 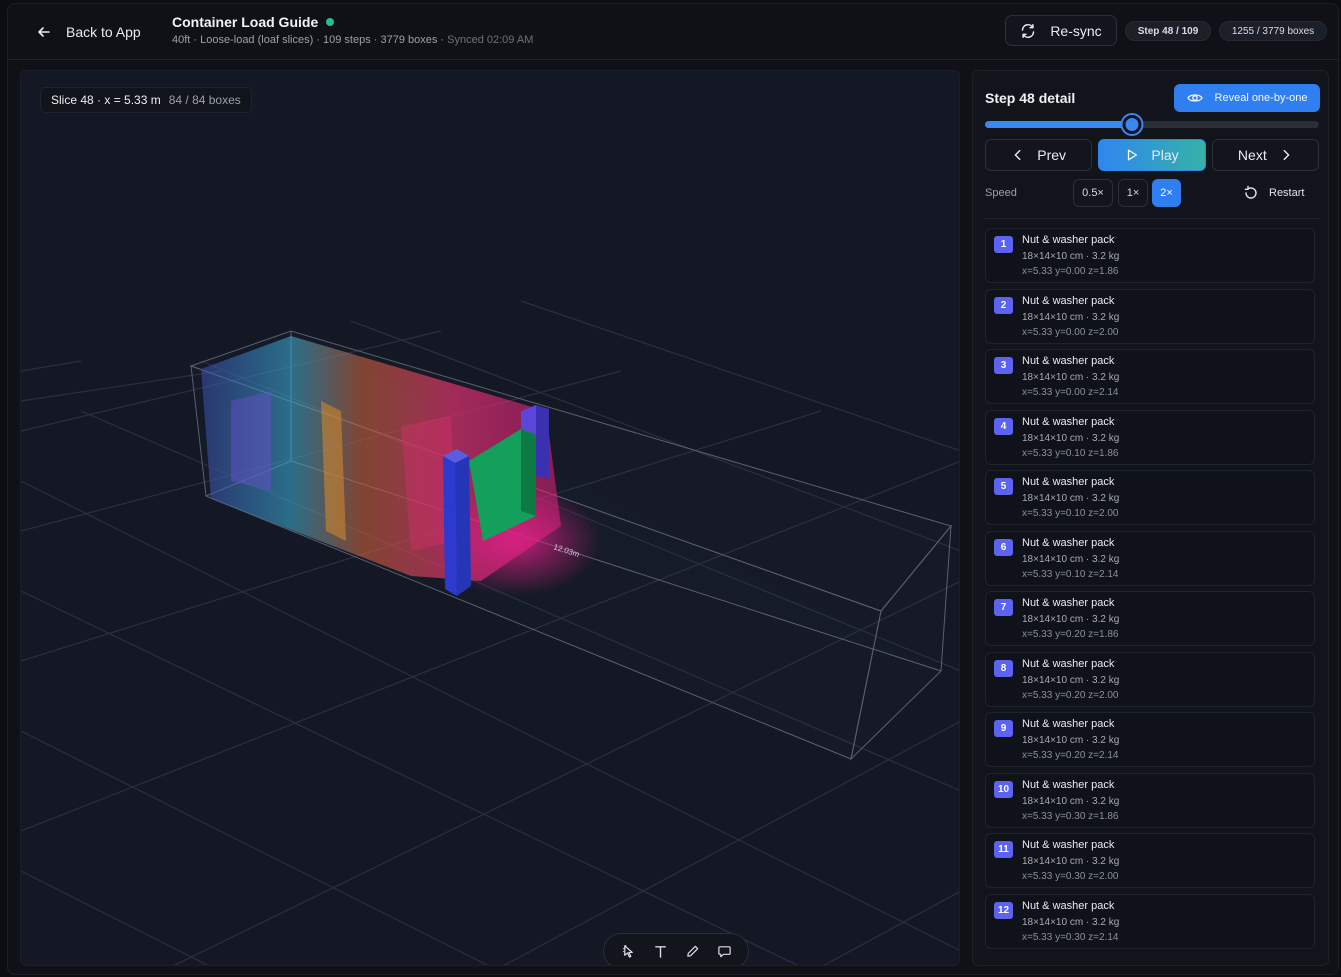 What do you see at coordinates (1287, 193) in the screenshot?
I see `restart-label: Restart` at bounding box center [1287, 193].